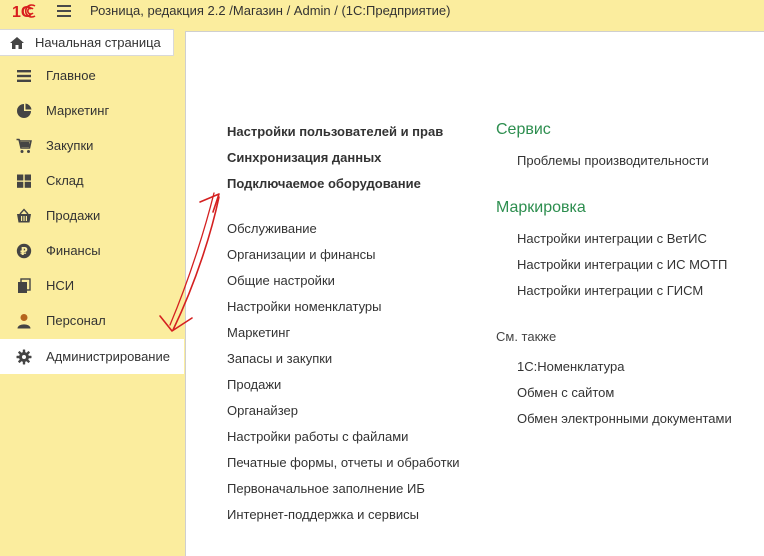 This screenshot has width=764, height=556. What do you see at coordinates (24, 320) in the screenshot?
I see `person-icon` at bounding box center [24, 320].